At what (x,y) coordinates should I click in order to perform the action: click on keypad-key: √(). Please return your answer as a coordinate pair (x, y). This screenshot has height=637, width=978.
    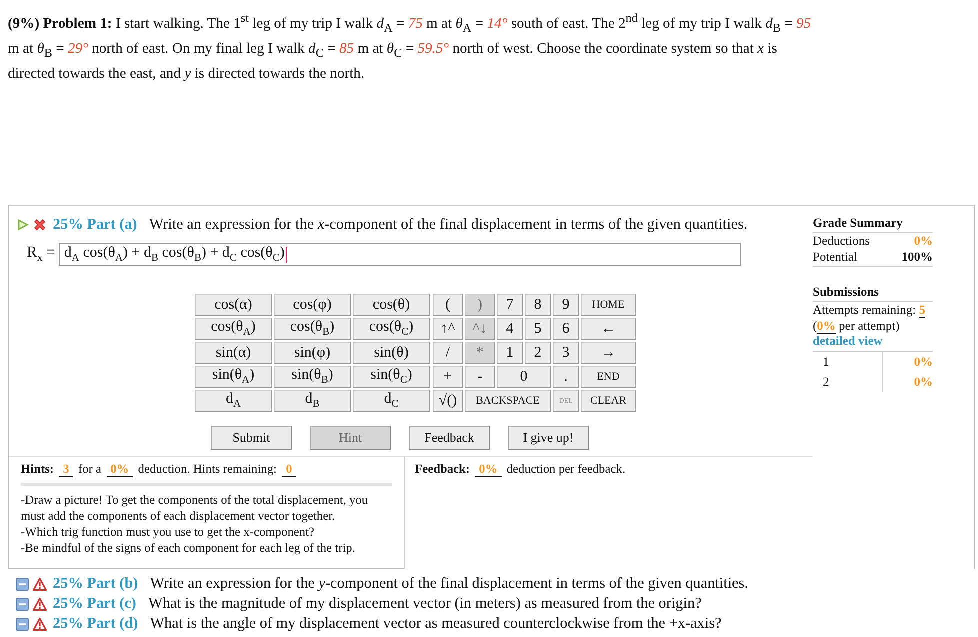
    Looking at the image, I should click on (448, 401).